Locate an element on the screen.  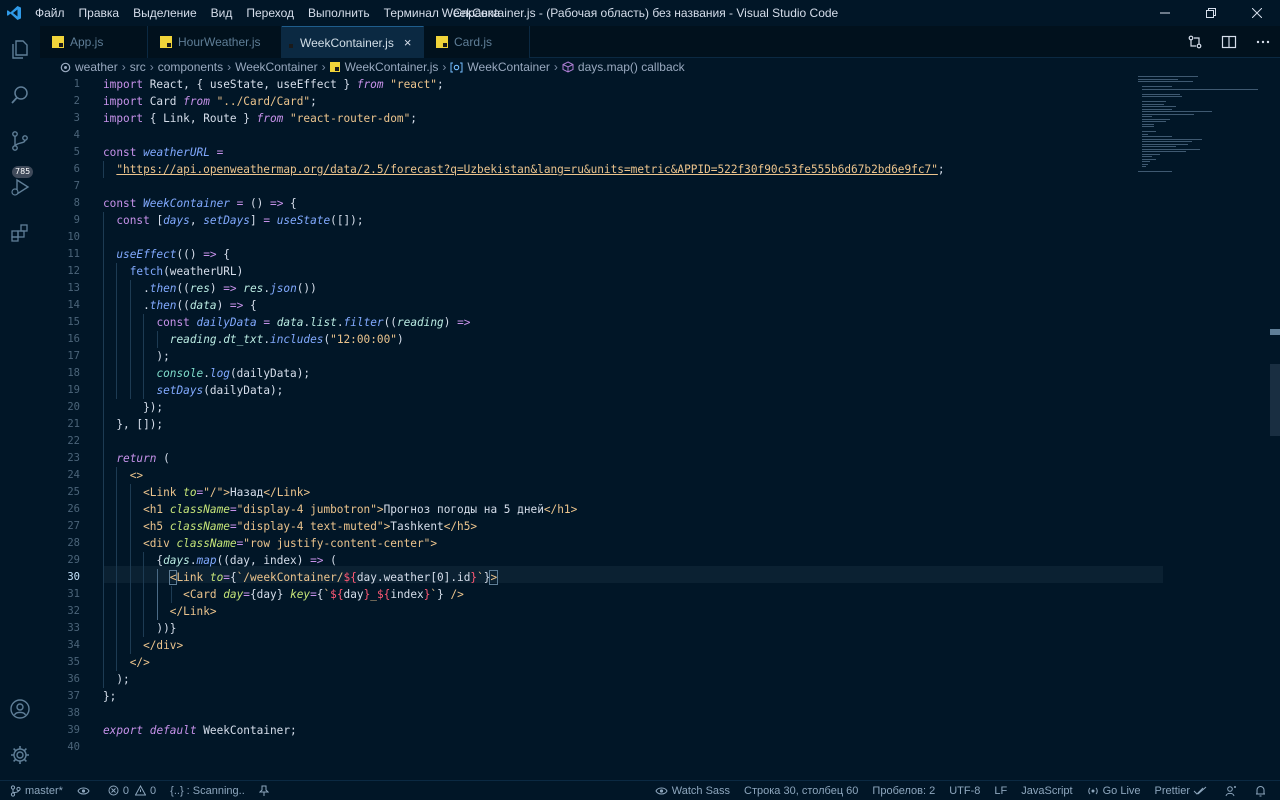
code-line: const [days, setDays] = useState([]); is located at coordinates (240, 220).